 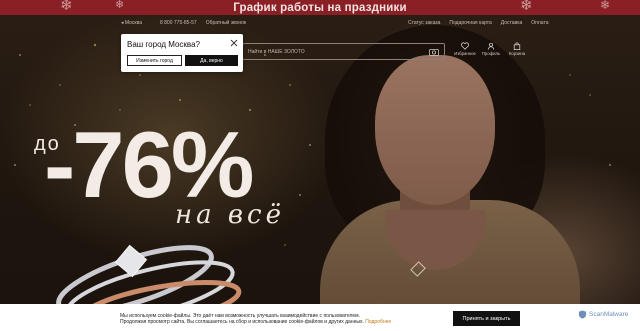 What do you see at coordinates (434, 52) in the screenshot?
I see `camera-icon` at bounding box center [434, 52].